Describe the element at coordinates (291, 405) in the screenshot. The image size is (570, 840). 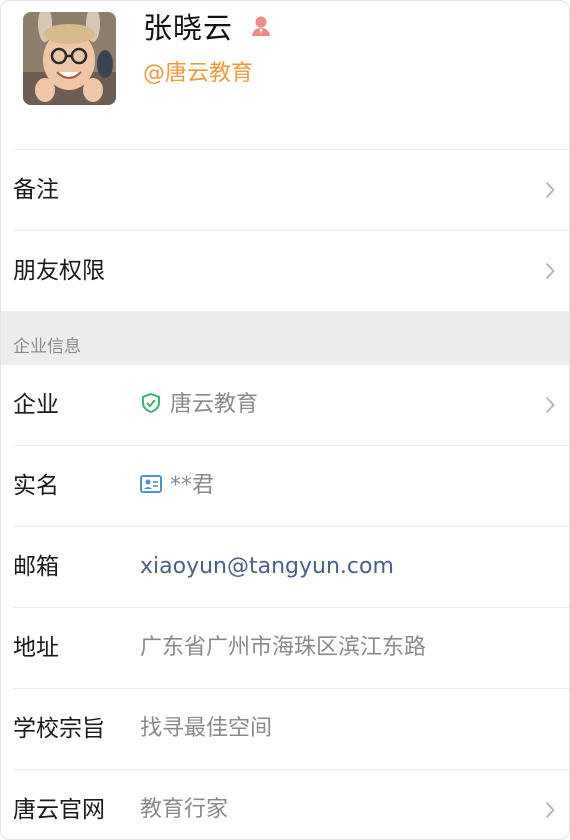
I see `row-company: 企业 唐云教育` at that location.